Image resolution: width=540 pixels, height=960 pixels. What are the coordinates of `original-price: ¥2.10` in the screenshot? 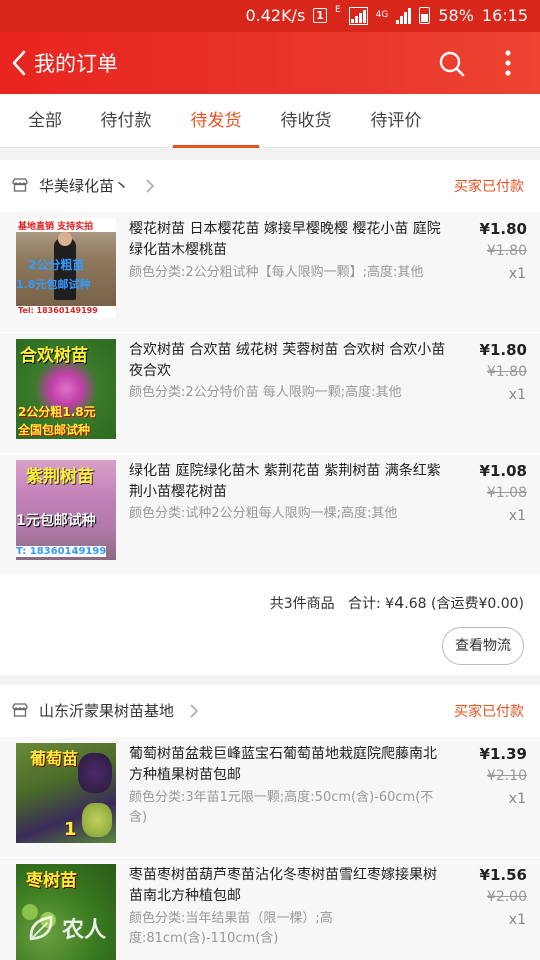 It's located at (506, 776).